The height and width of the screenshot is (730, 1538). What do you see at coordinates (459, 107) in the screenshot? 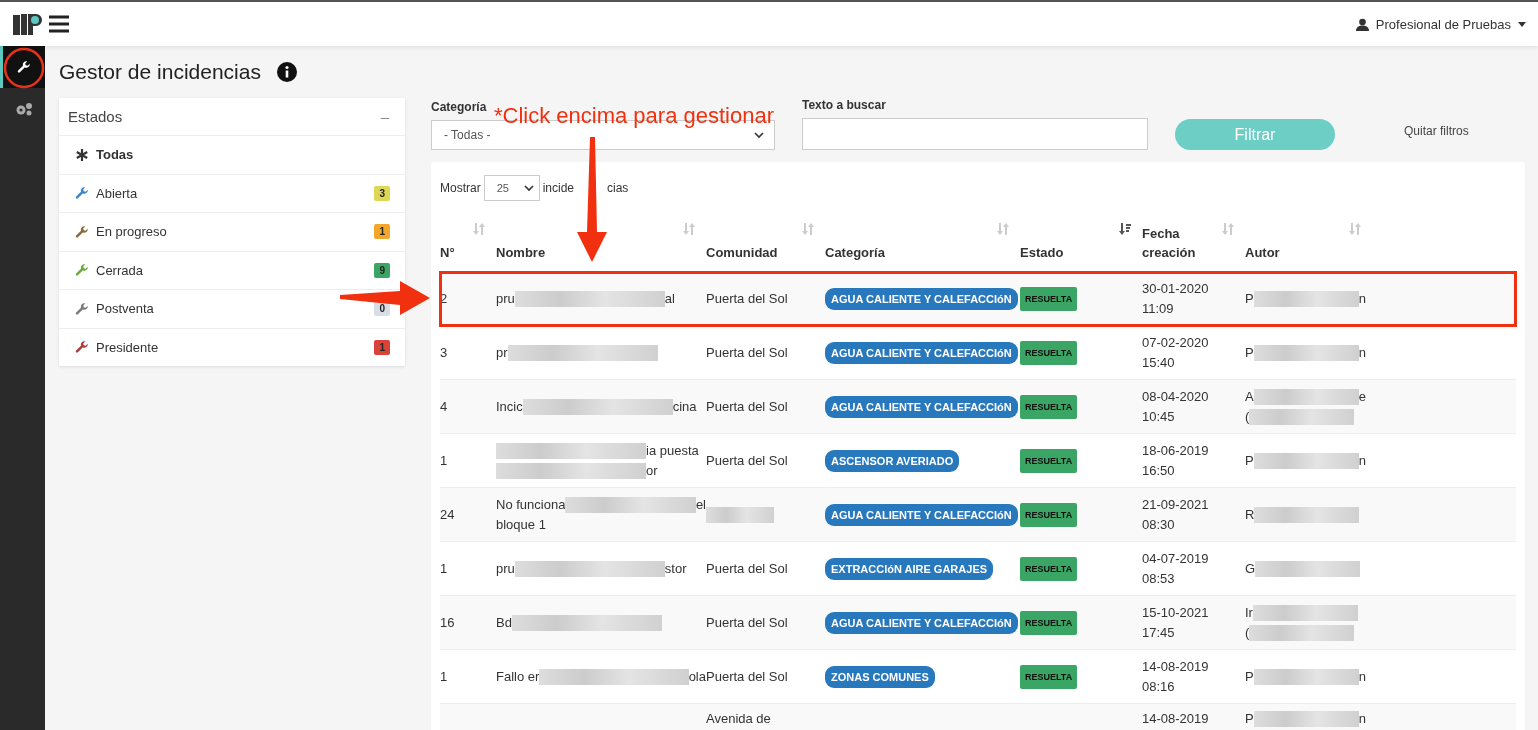
I see `field-label: Categoría` at bounding box center [459, 107].